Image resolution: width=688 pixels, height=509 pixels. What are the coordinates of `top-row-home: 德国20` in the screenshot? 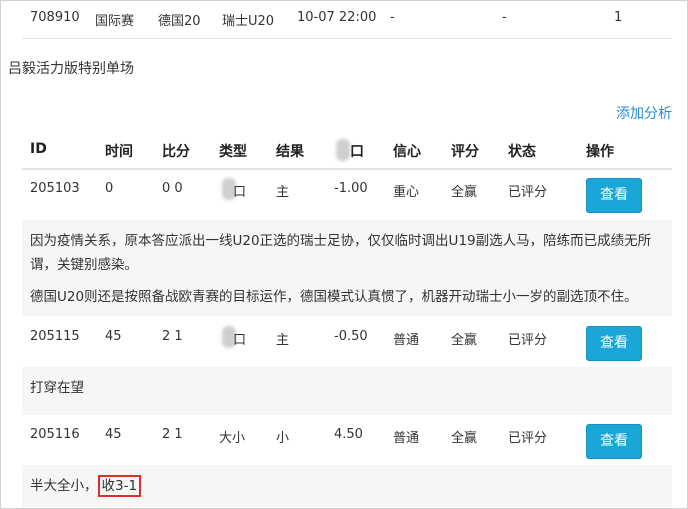 It's located at (179, 21).